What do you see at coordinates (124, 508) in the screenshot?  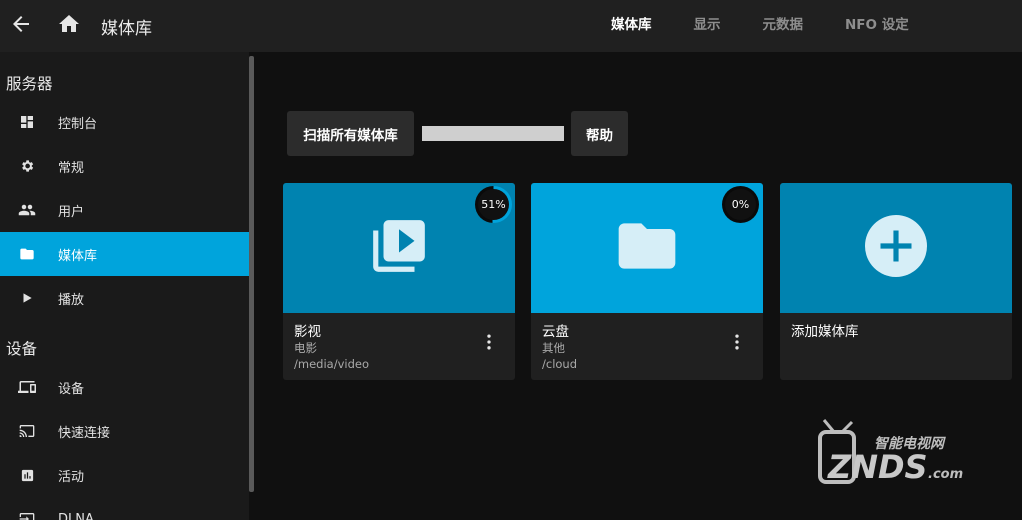 I see `sidebar-item-dlna: DLNA` at bounding box center [124, 508].